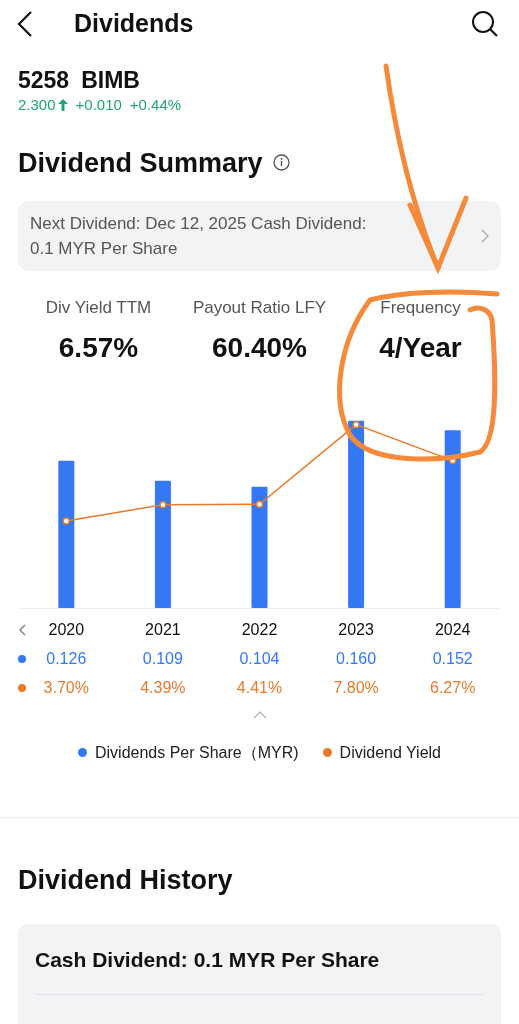  I want to click on chevron-left-icon, so click(22, 629).